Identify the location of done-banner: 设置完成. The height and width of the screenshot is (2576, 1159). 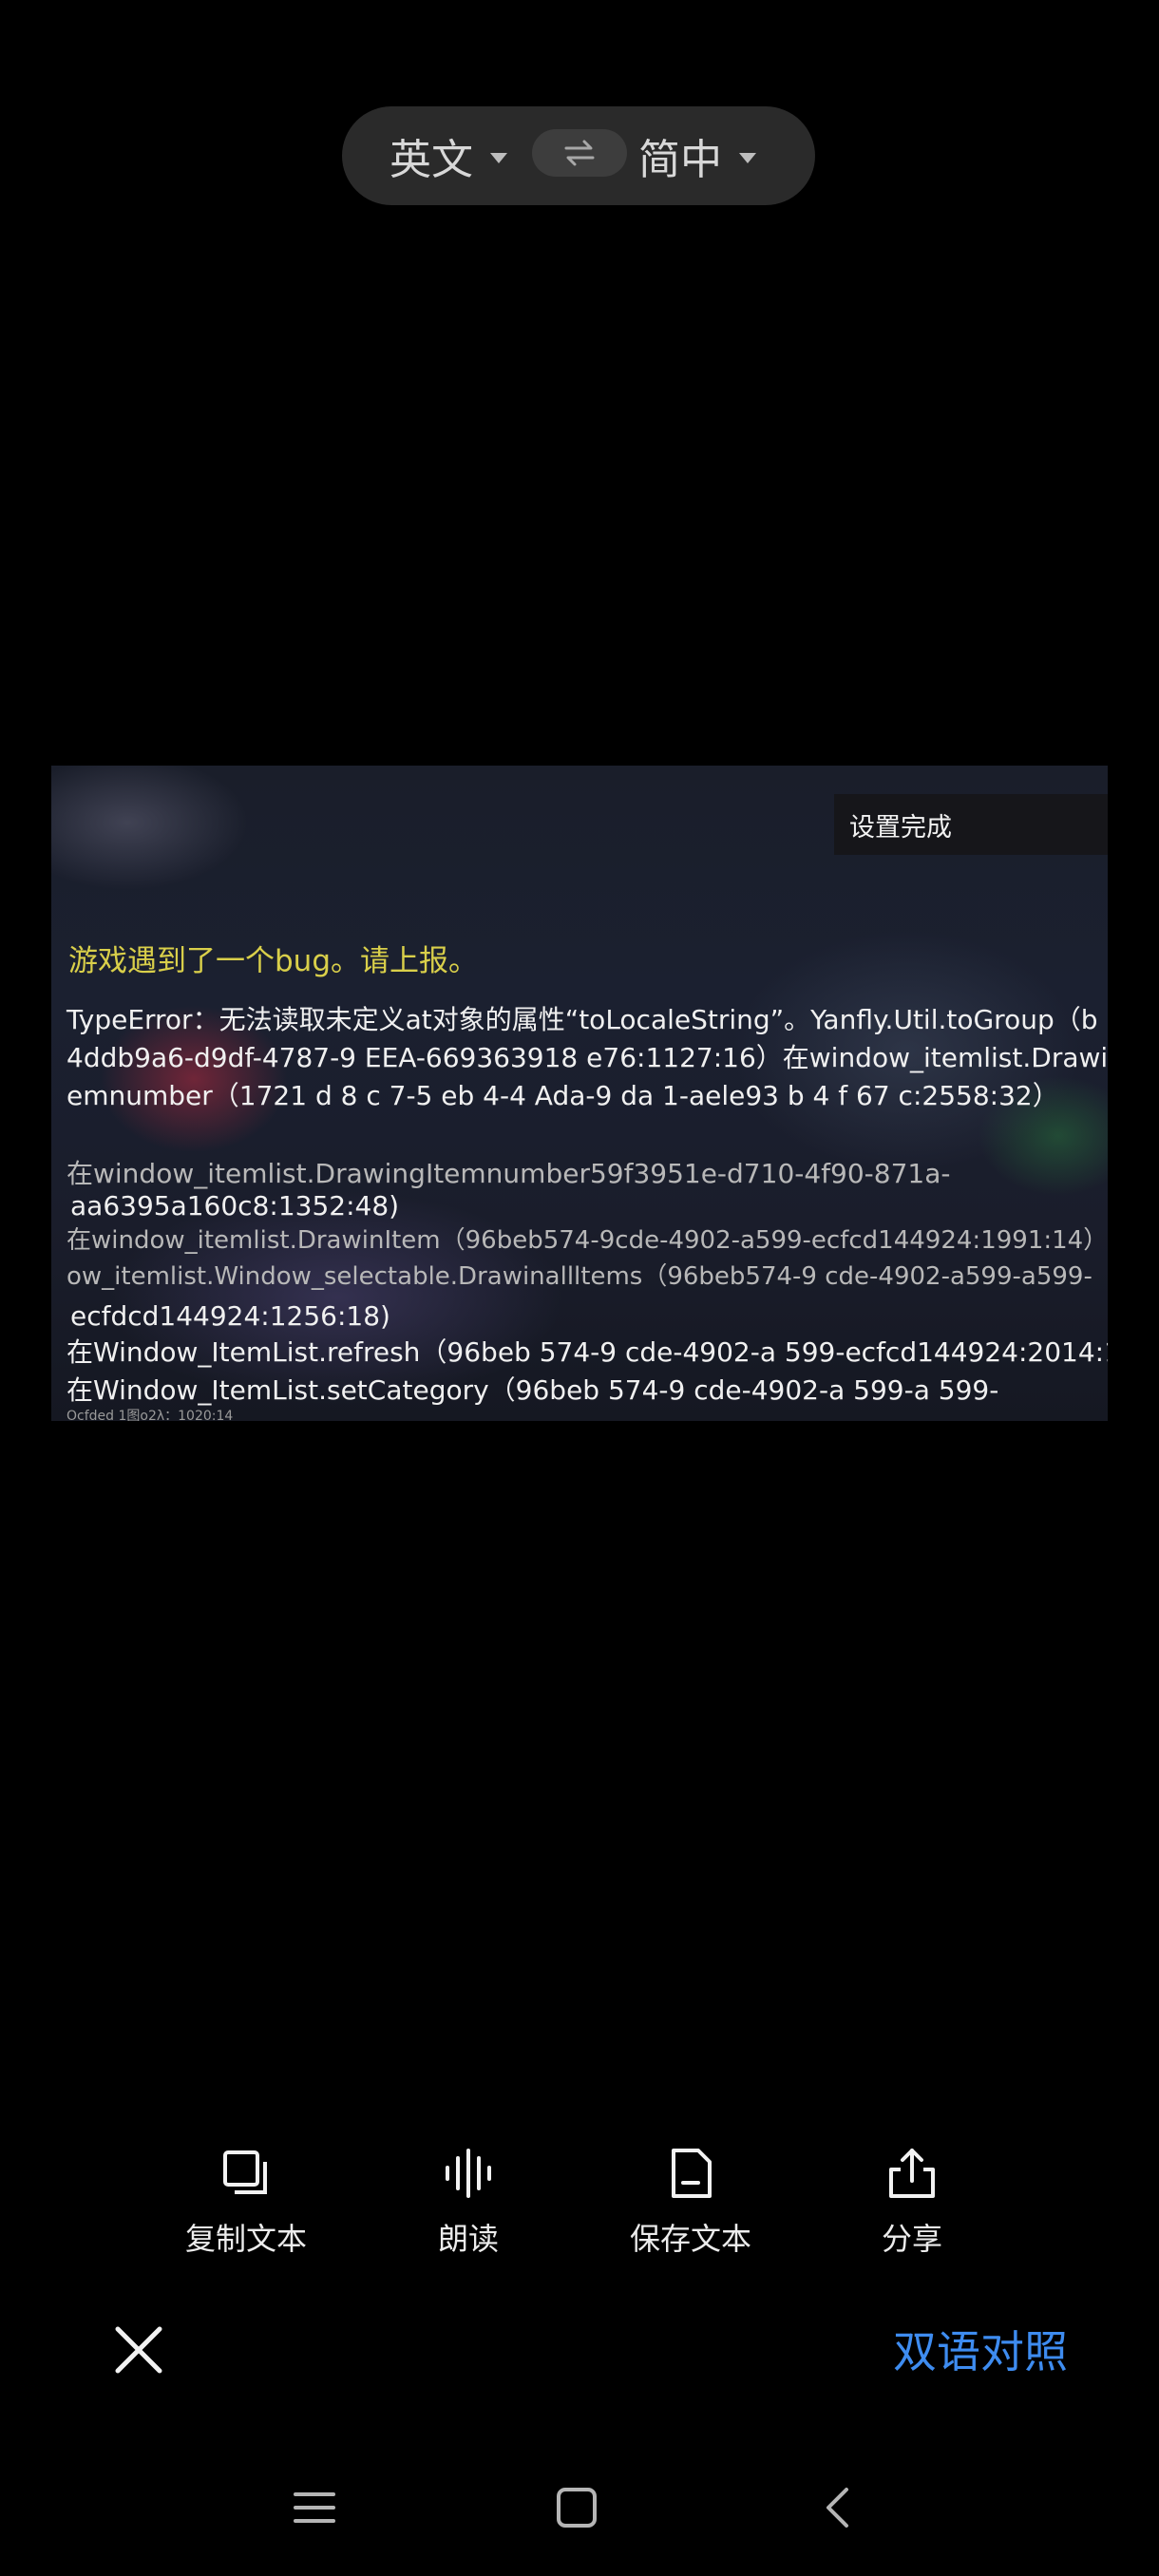
(971, 824).